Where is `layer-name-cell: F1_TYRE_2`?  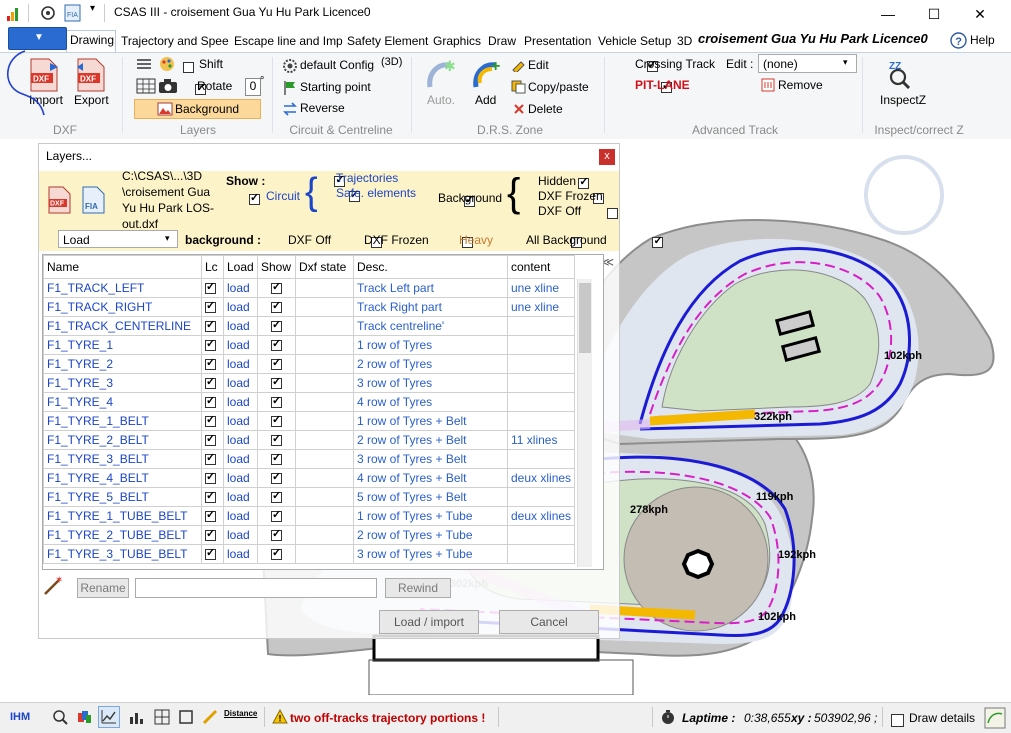
layer-name-cell: F1_TYRE_2 is located at coordinates (122, 364).